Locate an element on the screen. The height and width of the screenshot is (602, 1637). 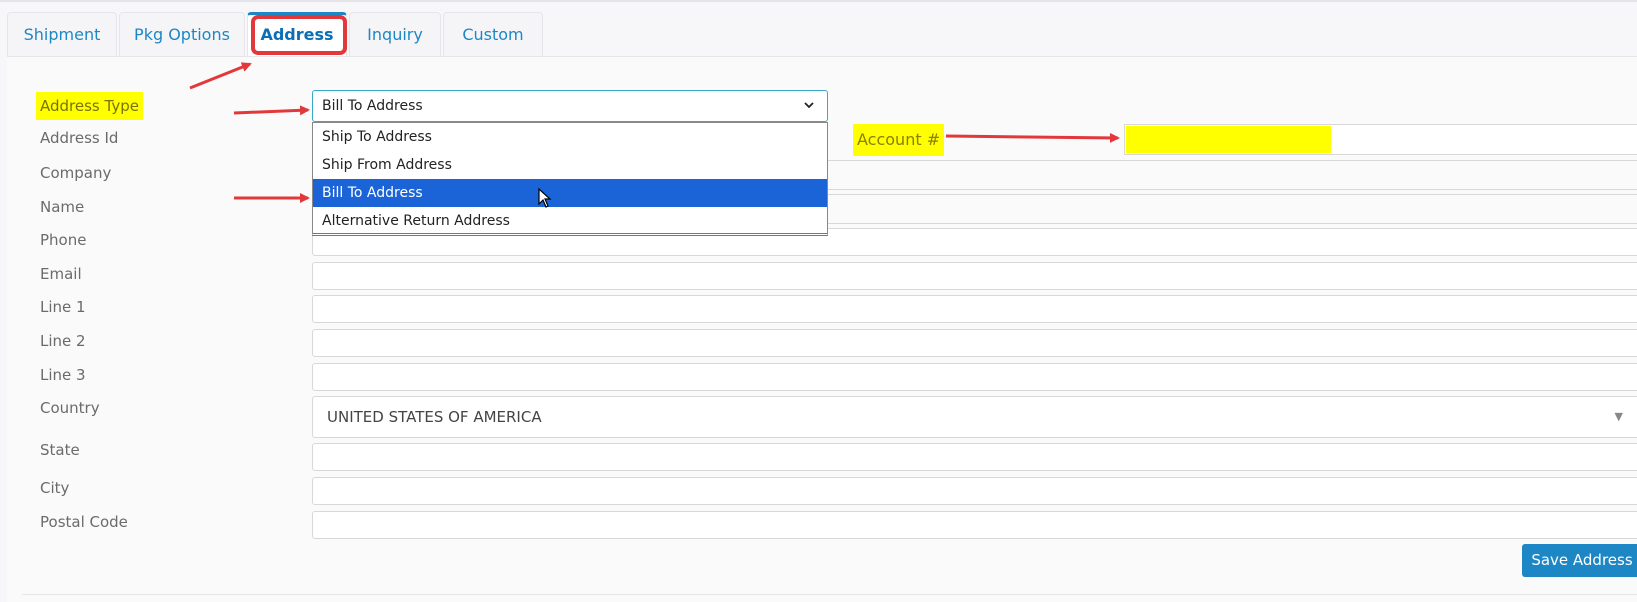
state-input is located at coordinates (974, 457).